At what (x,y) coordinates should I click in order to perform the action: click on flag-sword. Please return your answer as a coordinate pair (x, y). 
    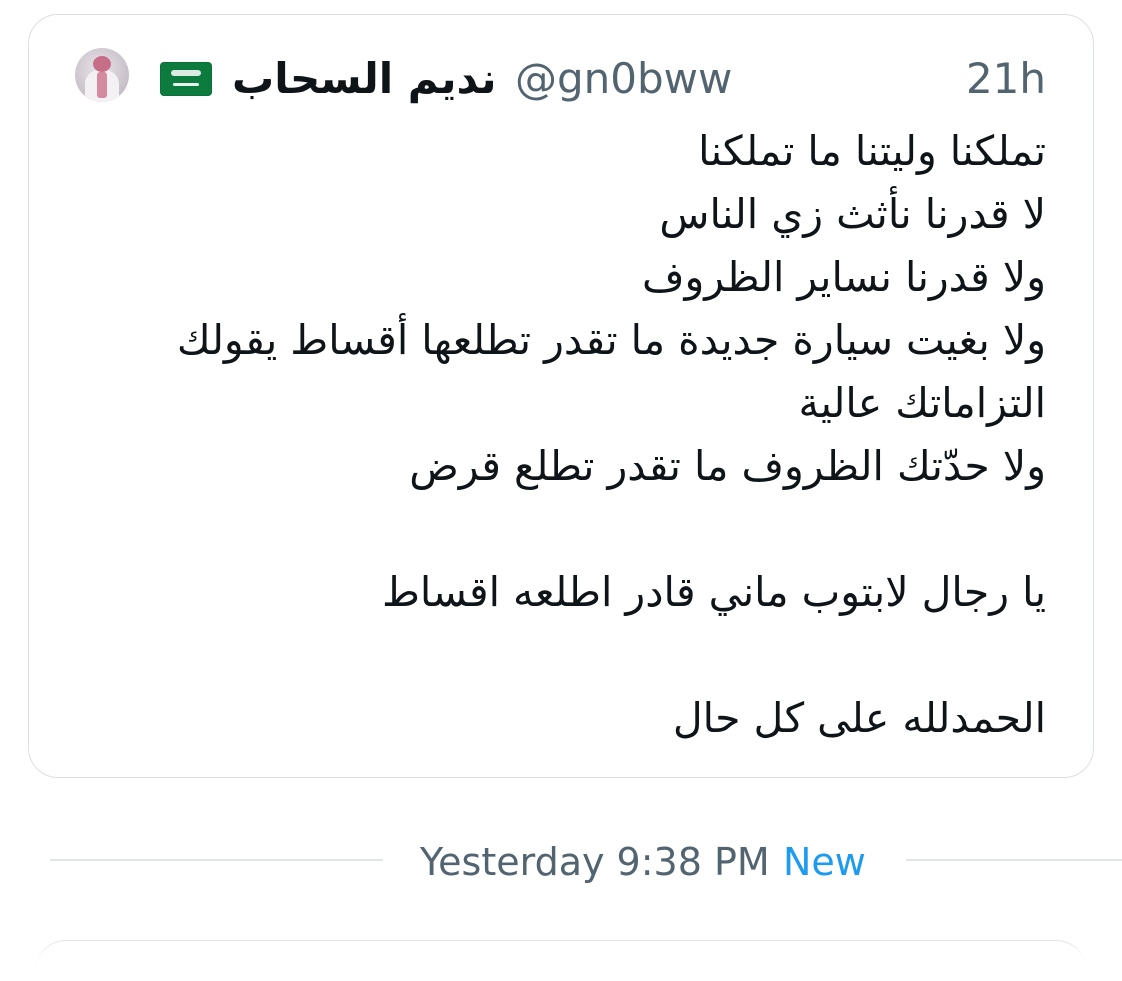
    Looking at the image, I should click on (186, 84).